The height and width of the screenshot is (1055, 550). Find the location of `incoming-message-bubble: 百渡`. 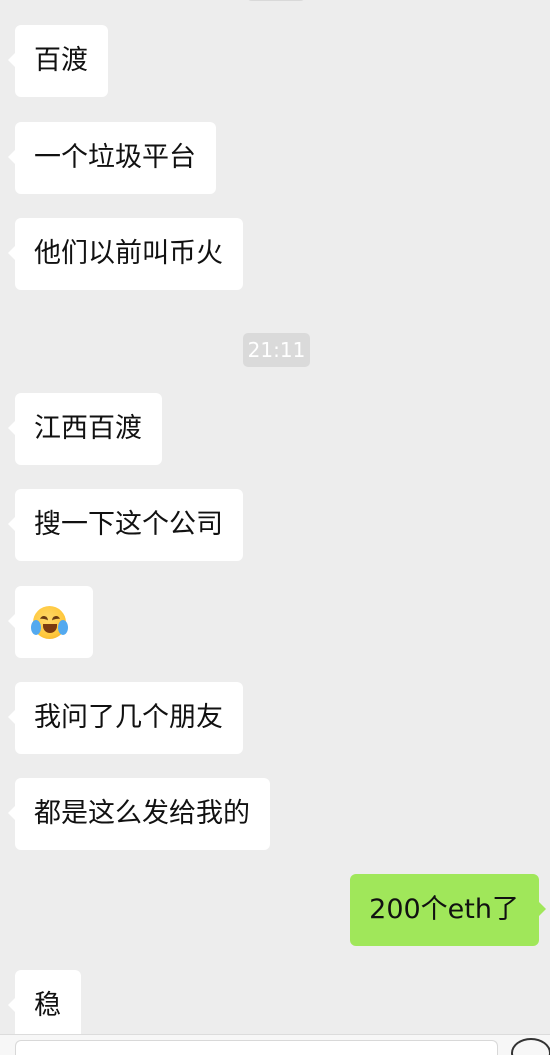

incoming-message-bubble: 百渡 is located at coordinates (58, 61).